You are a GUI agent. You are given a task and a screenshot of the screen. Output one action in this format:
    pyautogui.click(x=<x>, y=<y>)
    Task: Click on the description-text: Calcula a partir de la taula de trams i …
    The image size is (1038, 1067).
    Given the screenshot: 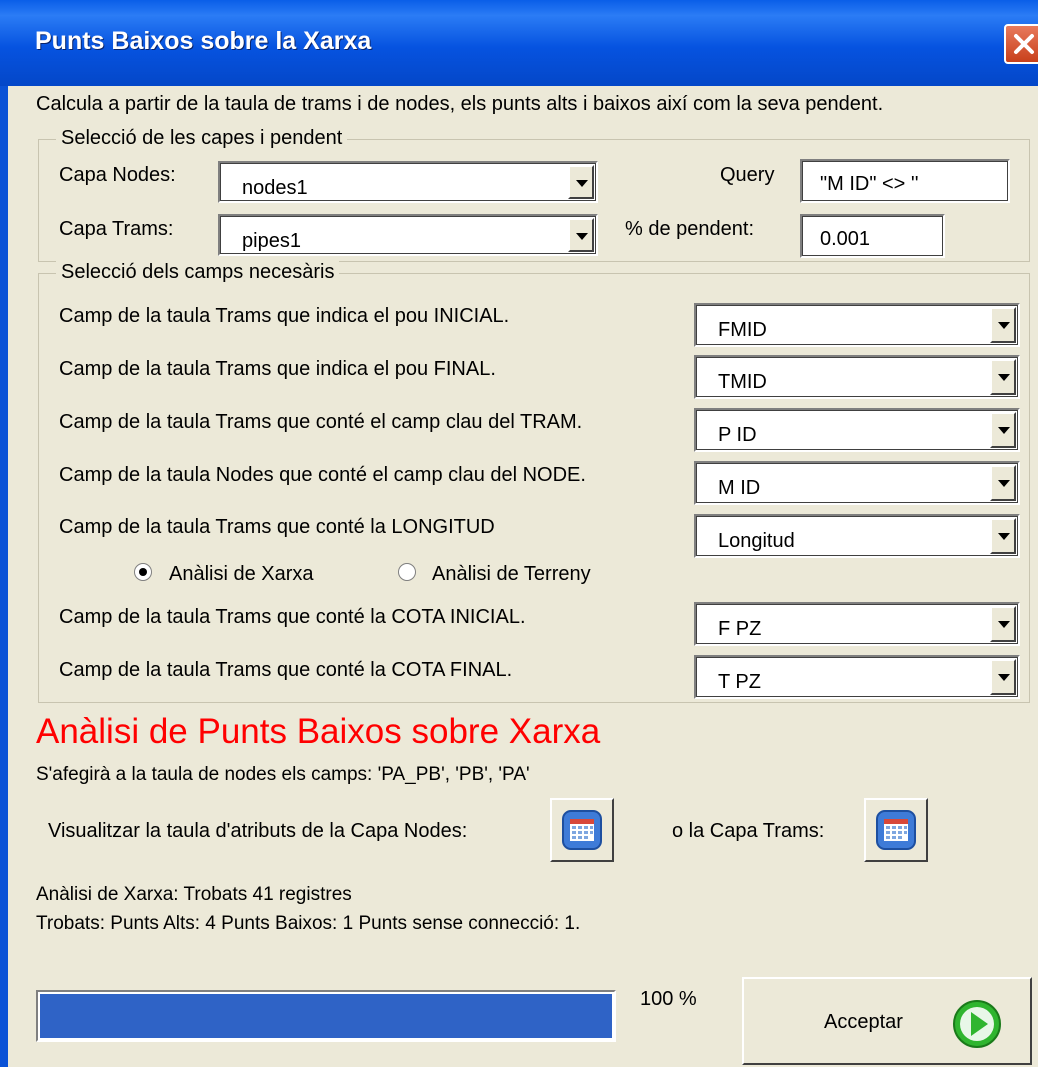 What is the action you would take?
    pyautogui.click(x=460, y=104)
    